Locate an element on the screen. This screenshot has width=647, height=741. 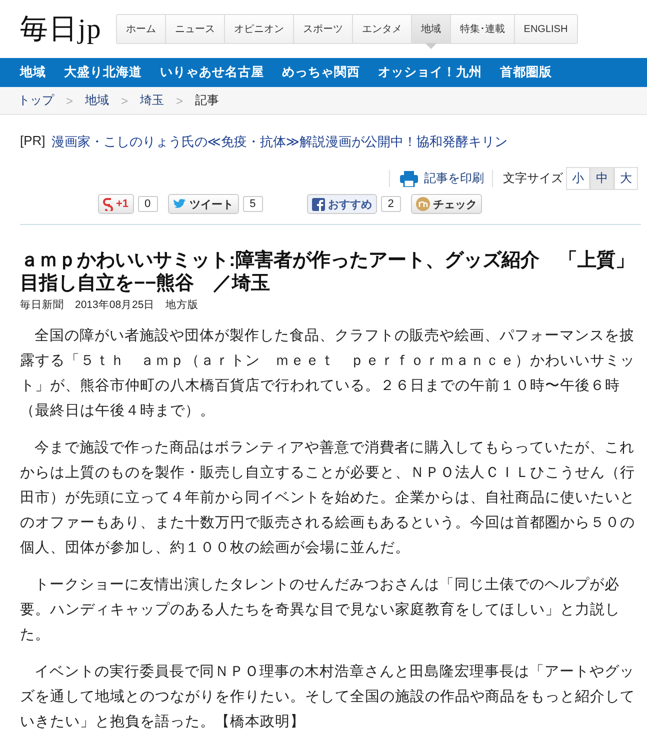
printer-icon is located at coordinates (409, 178).